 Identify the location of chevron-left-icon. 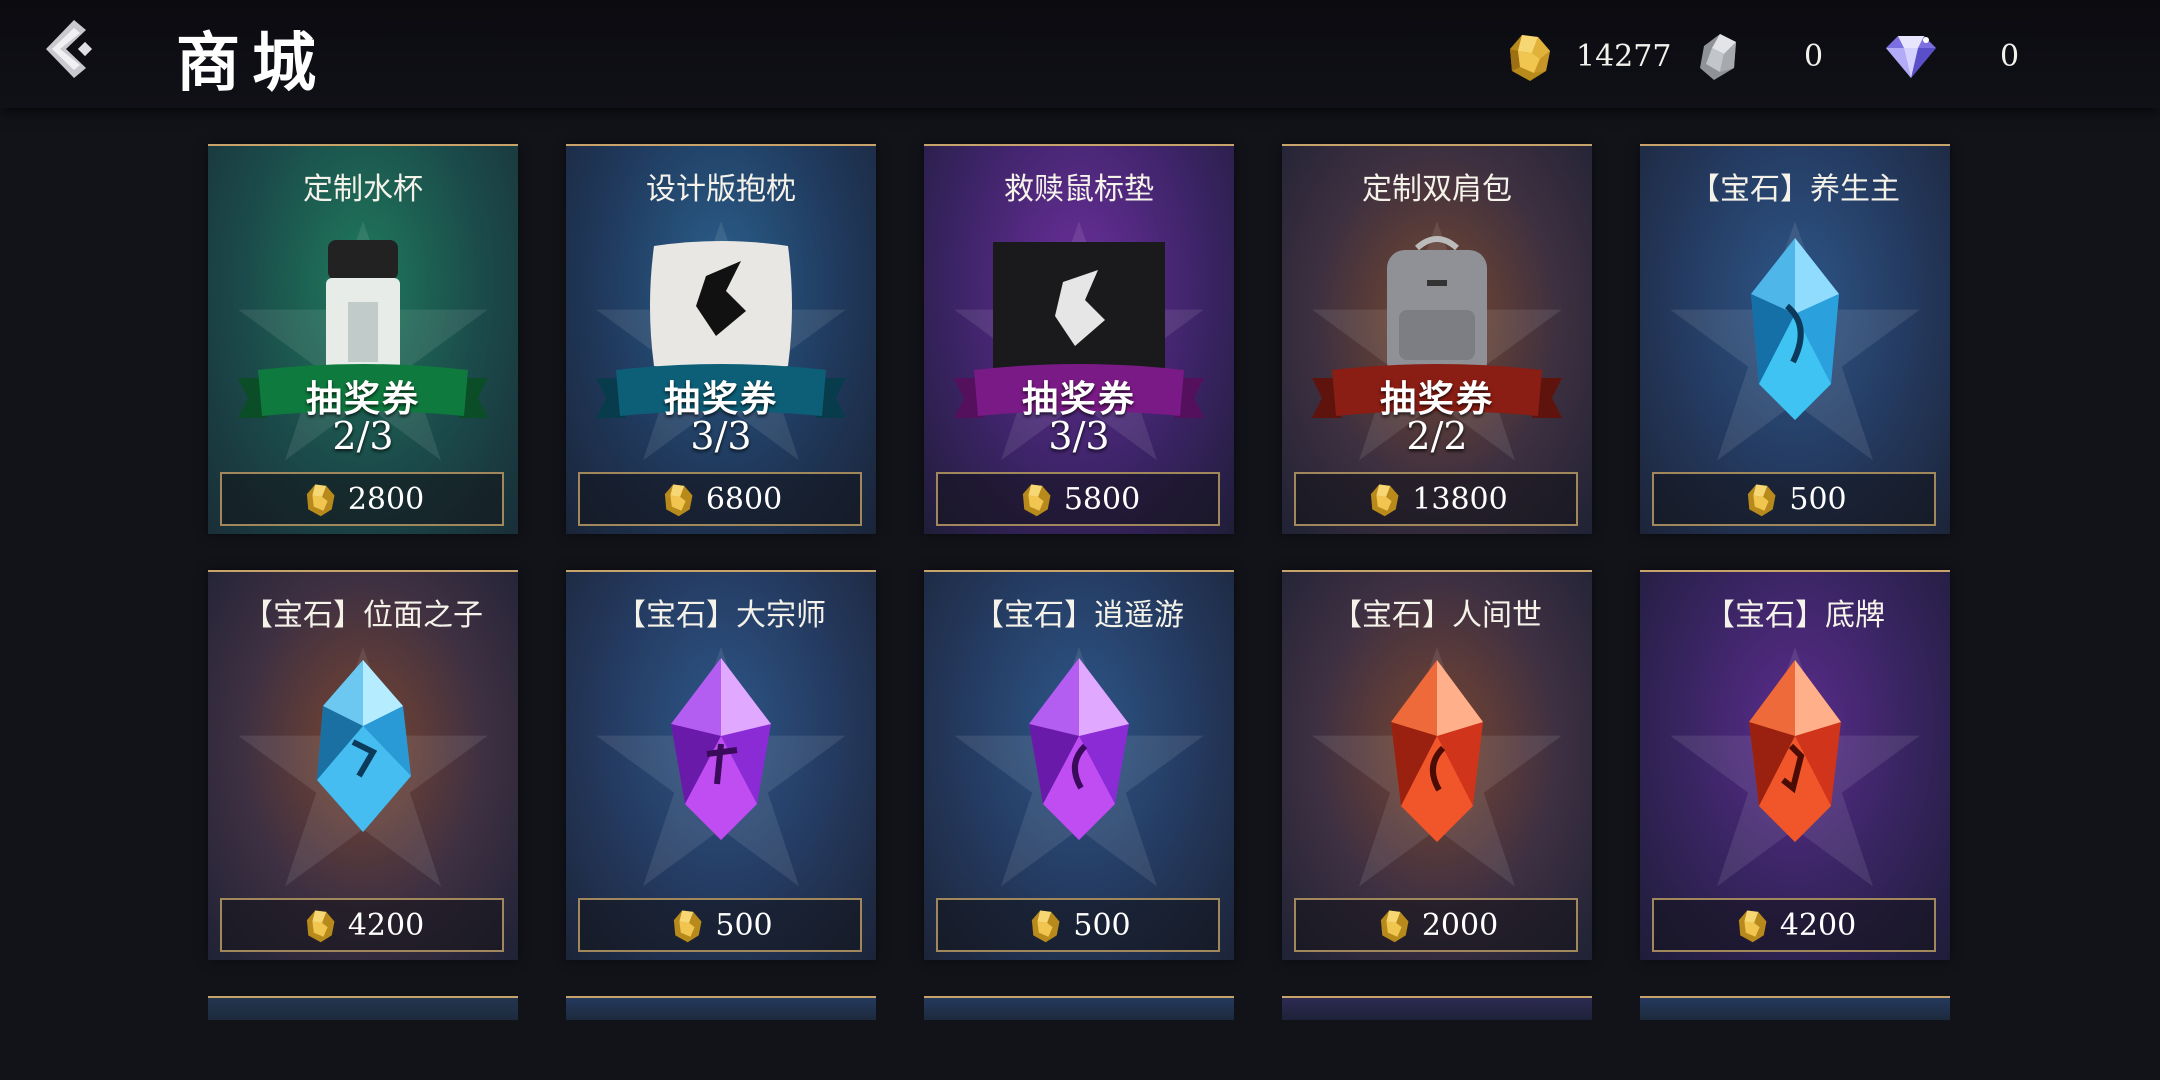
(69, 49).